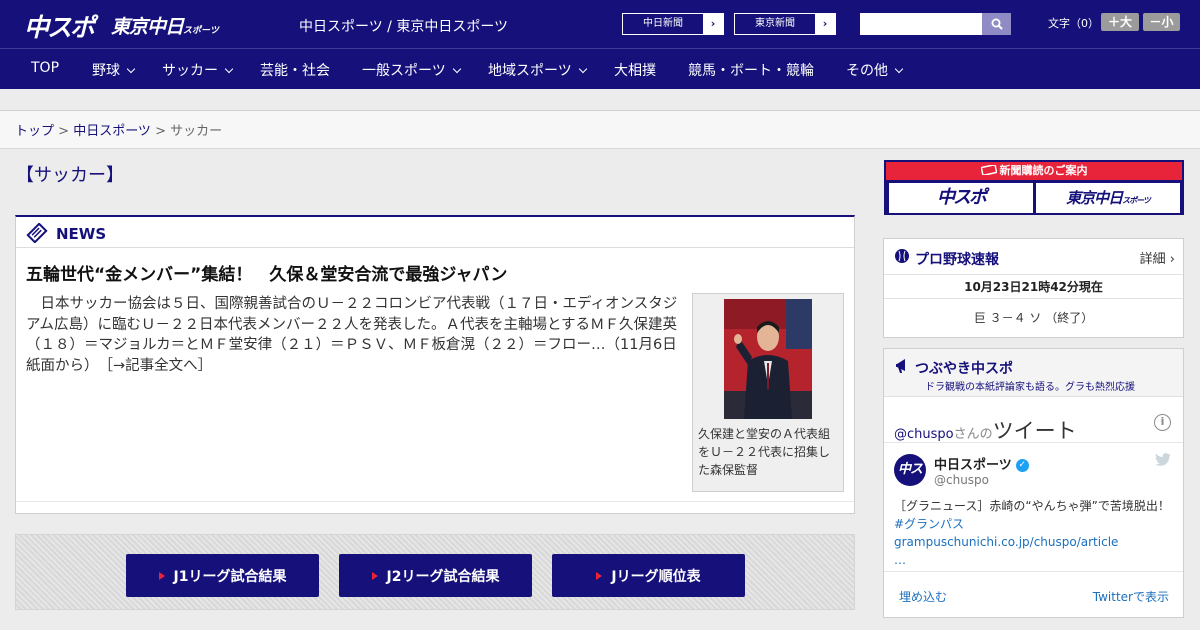 The width and height of the screenshot is (1200, 630). Describe the element at coordinates (924, 434) in the screenshot. I see `twitter-user-link: @chuspo` at that location.